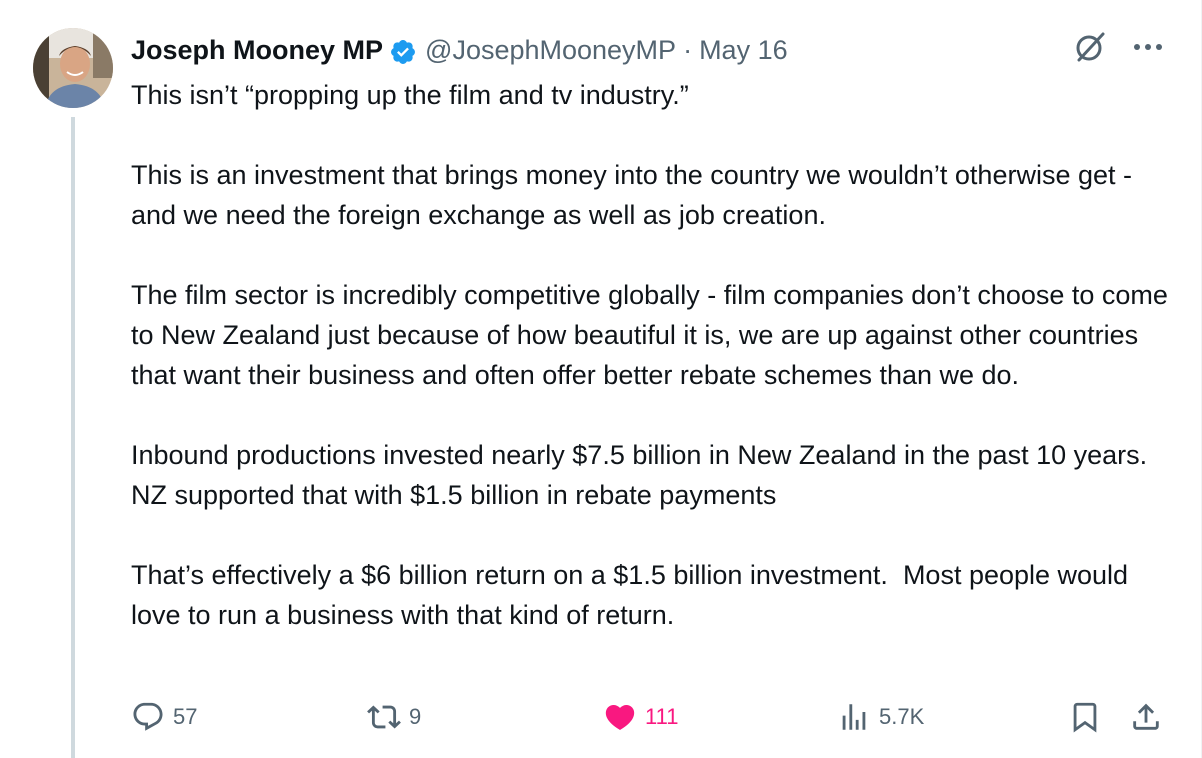 Image resolution: width=1202 pixels, height=758 pixels. What do you see at coordinates (854, 717) in the screenshot?
I see `views-icon` at bounding box center [854, 717].